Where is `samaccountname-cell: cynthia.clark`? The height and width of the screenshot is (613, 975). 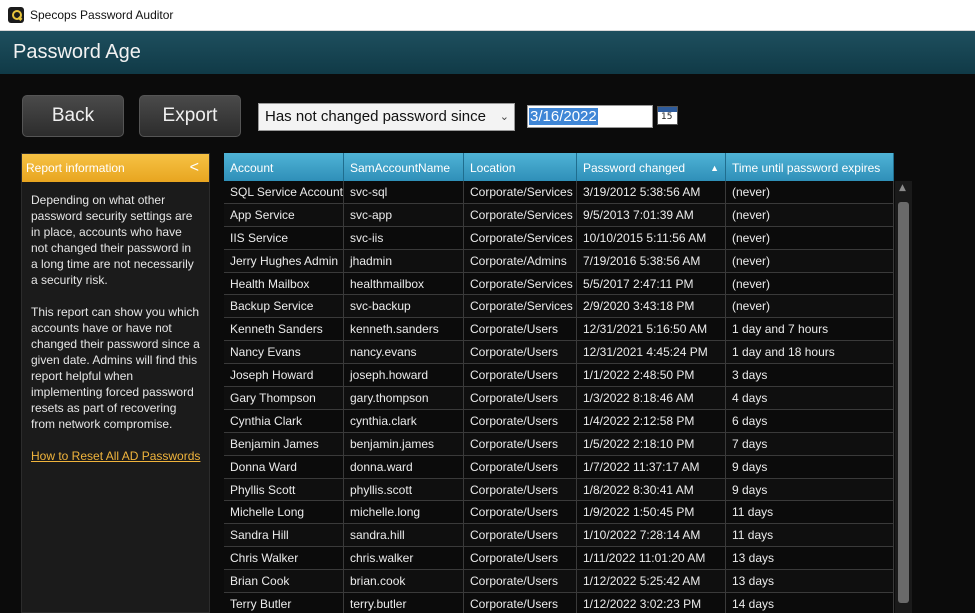
samaccountname-cell: cynthia.clark is located at coordinates (404, 421).